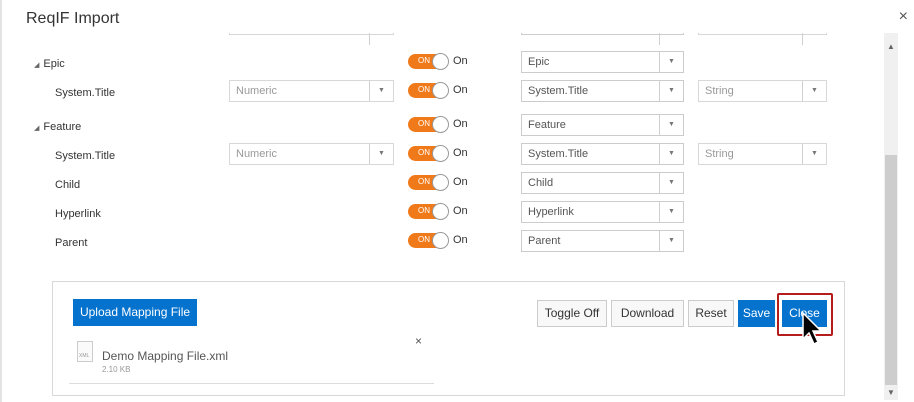 The height and width of the screenshot is (402, 914). Describe the element at coordinates (85, 351) in the screenshot. I see `file-icon: XML` at that location.